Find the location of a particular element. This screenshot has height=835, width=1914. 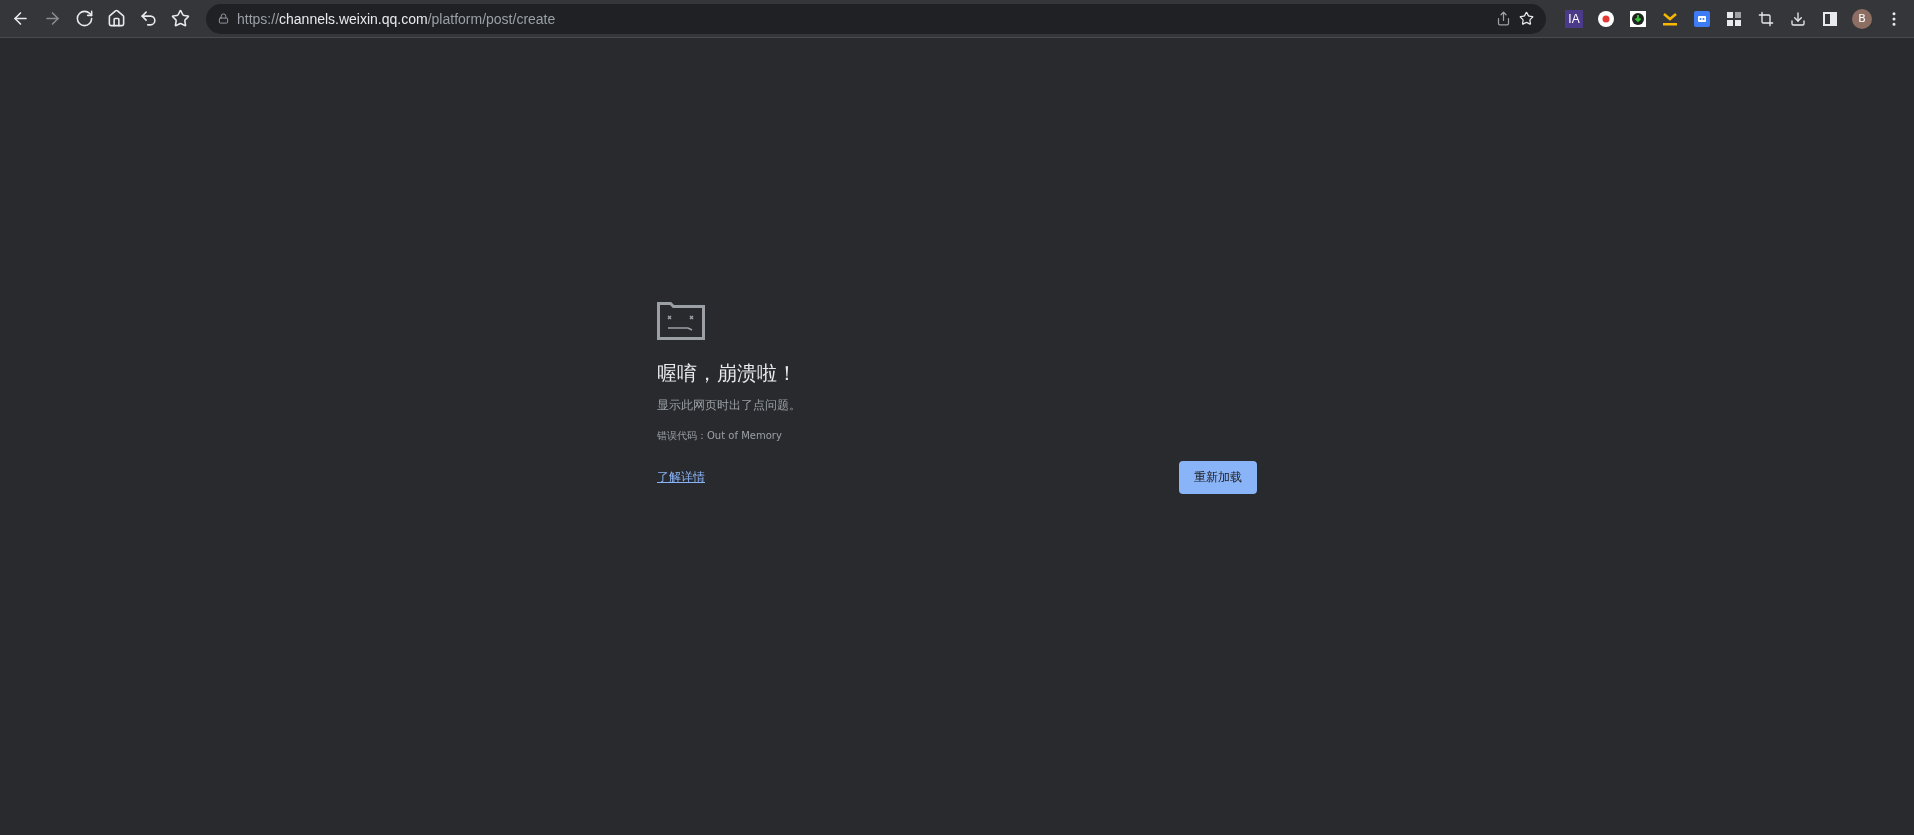

sad-folder-icon is located at coordinates (681, 320).